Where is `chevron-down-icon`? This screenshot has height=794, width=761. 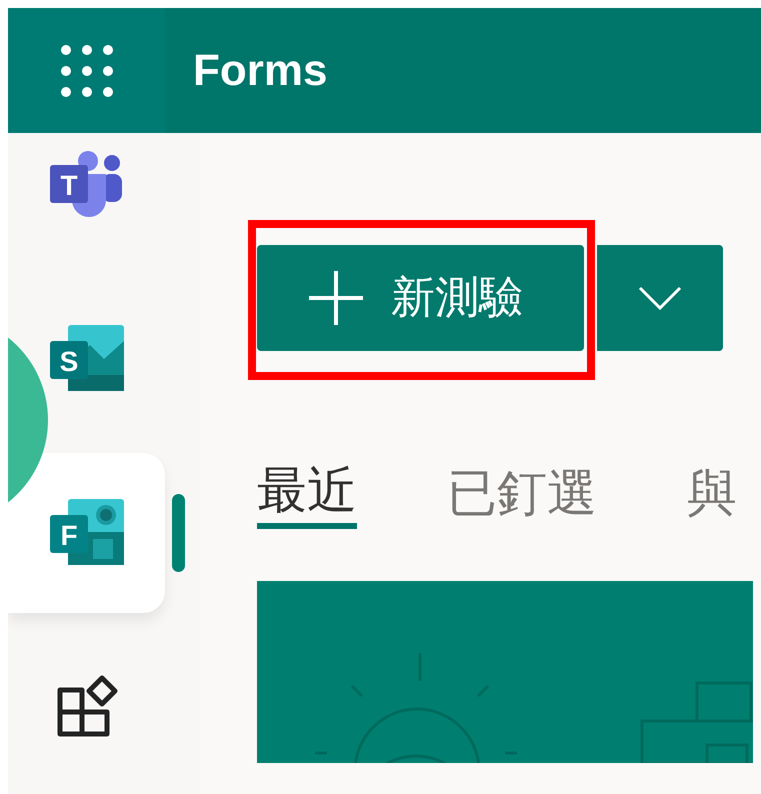
chevron-down-icon is located at coordinates (660, 298).